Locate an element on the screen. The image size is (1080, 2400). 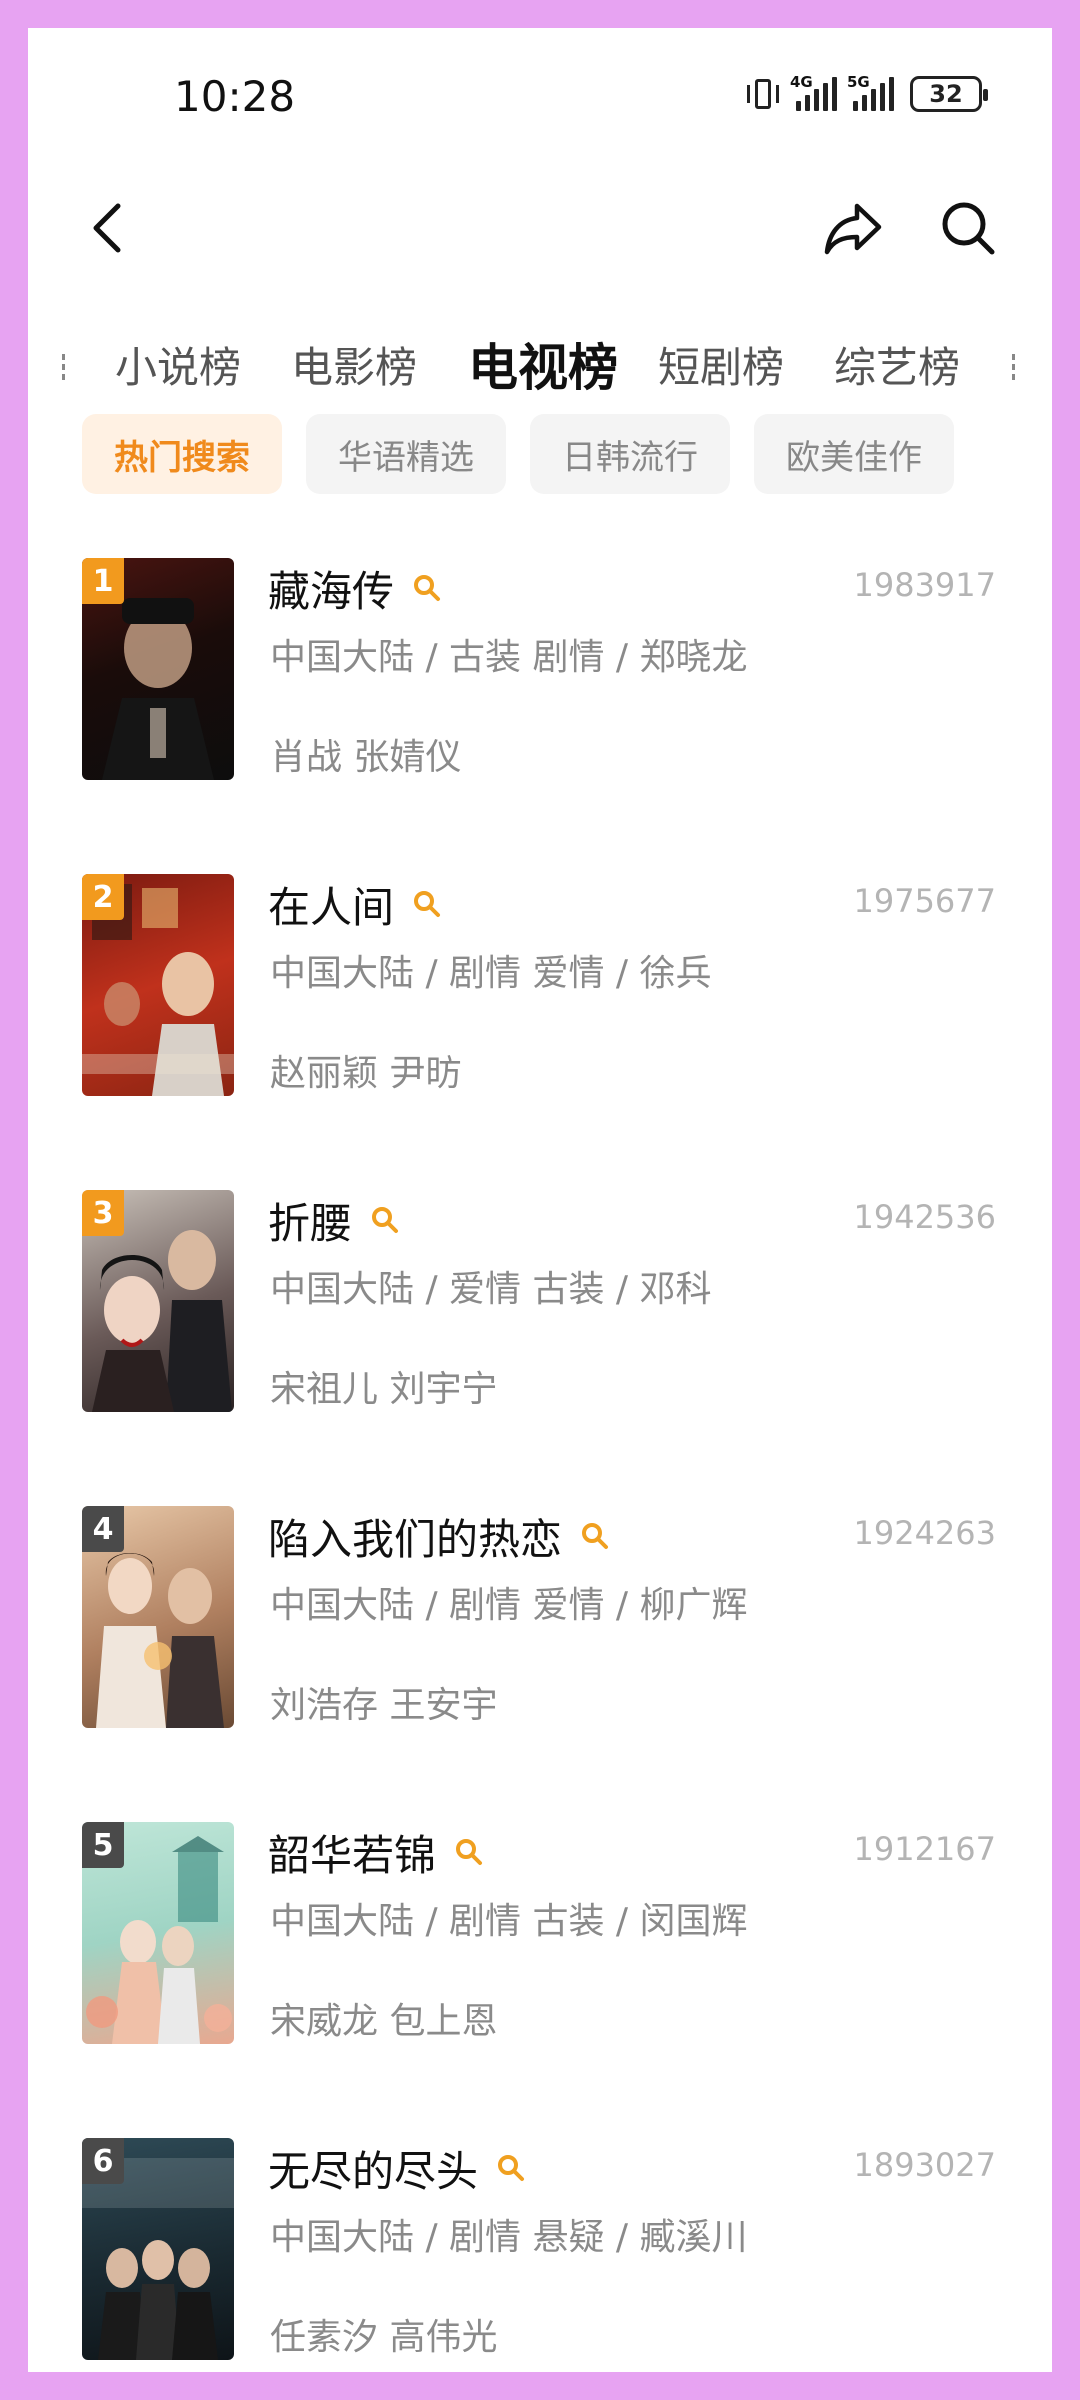
tab-variety: 综艺榜 is located at coordinates (897, 368).